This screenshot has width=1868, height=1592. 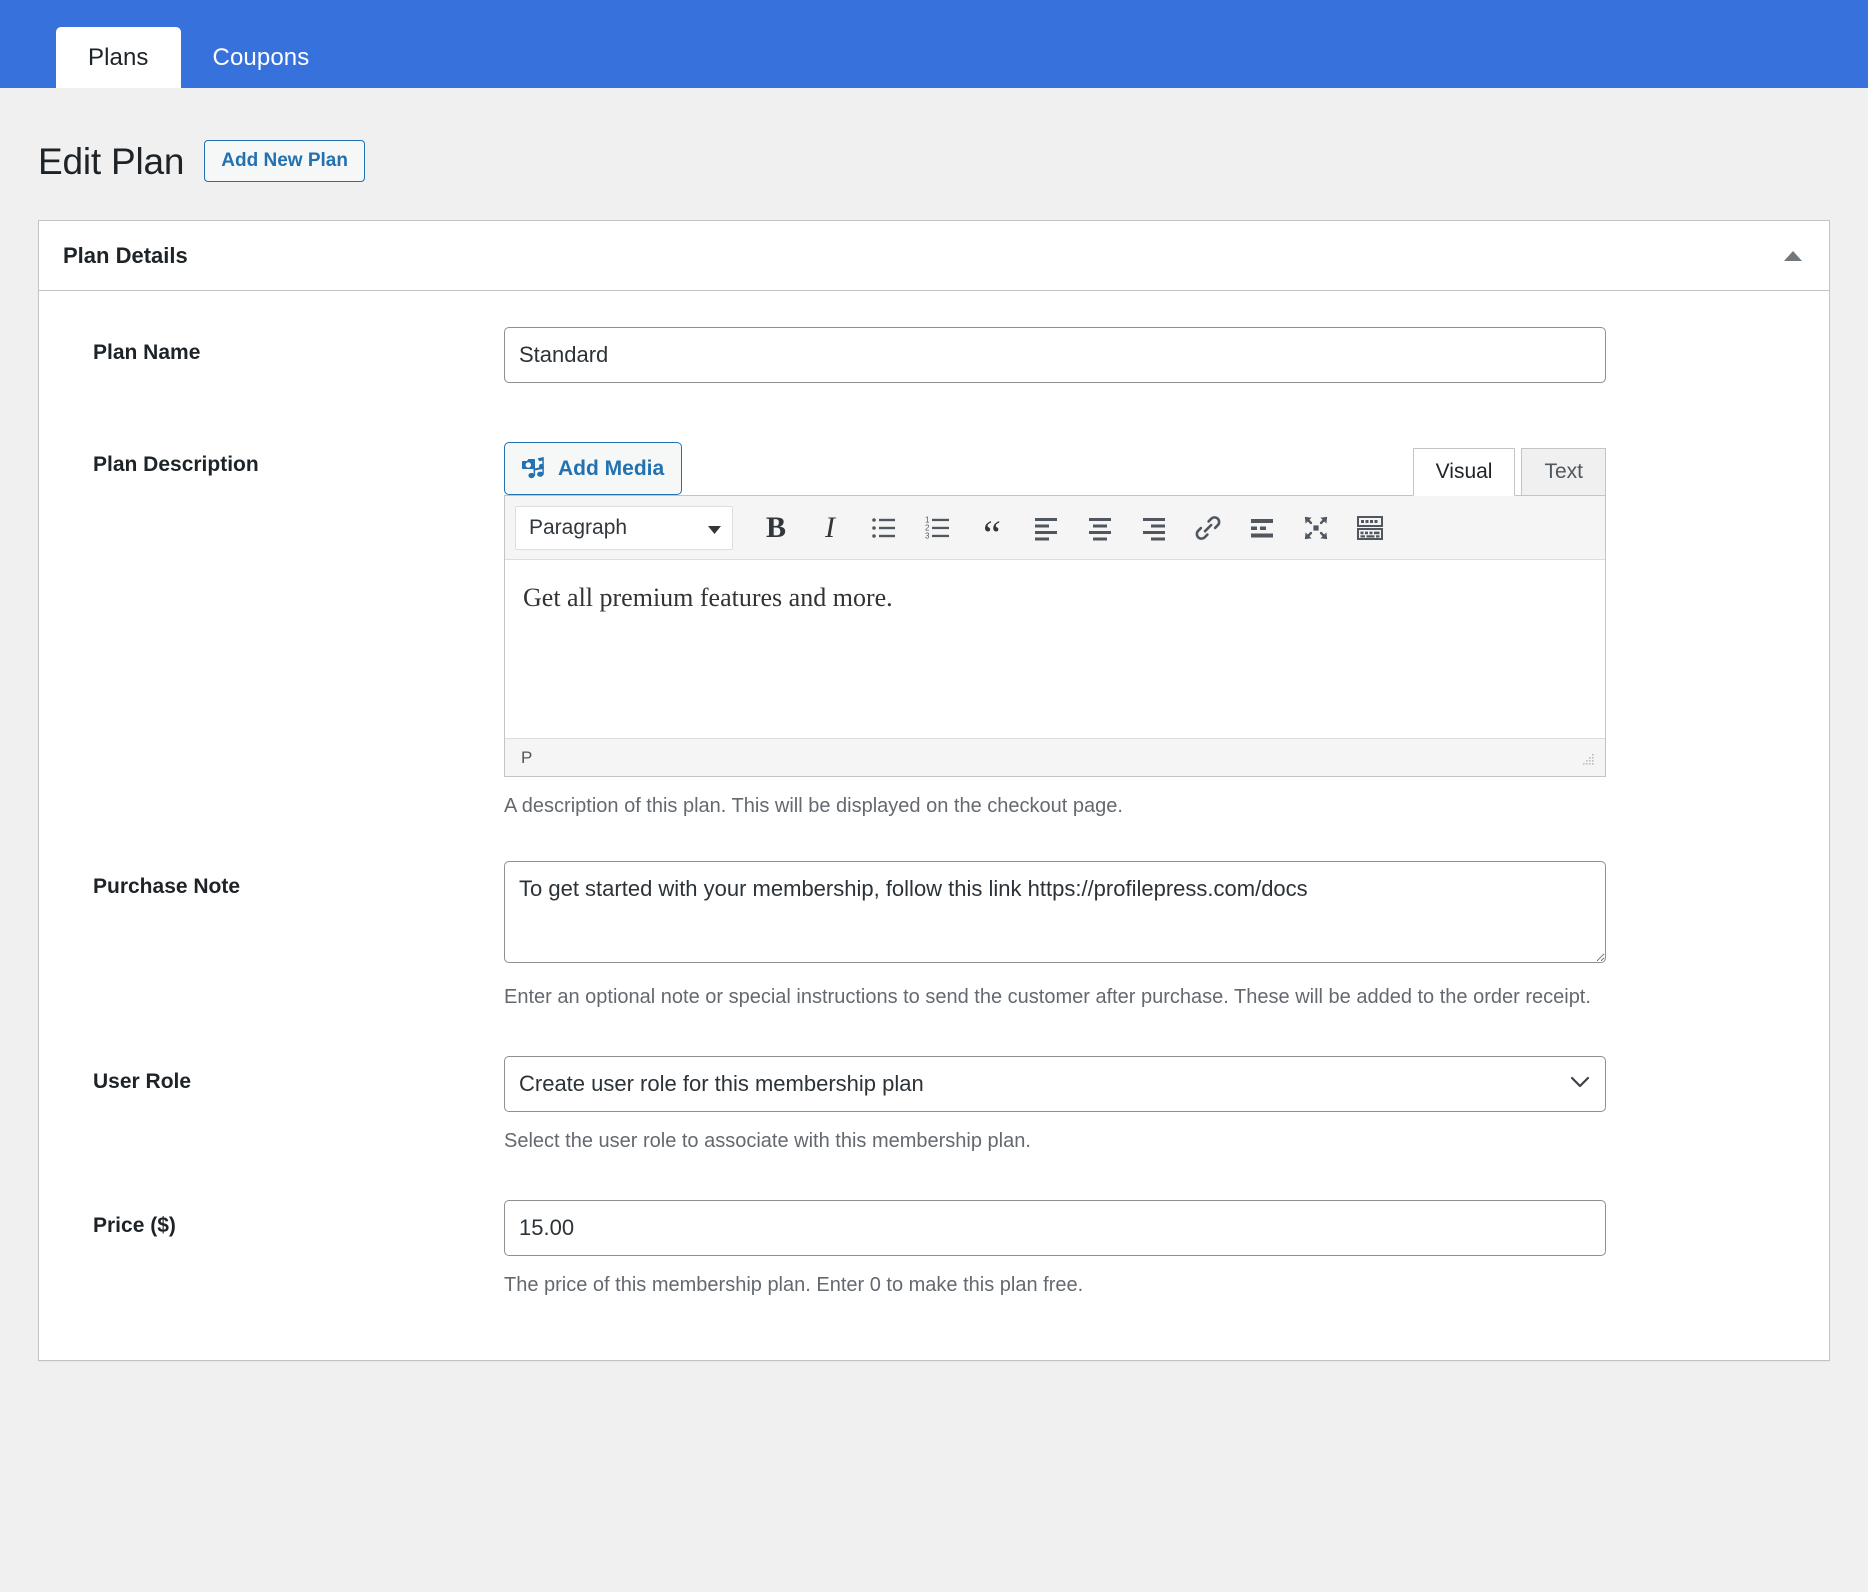 I want to click on tab-plans-label: Plans, so click(x=118, y=57).